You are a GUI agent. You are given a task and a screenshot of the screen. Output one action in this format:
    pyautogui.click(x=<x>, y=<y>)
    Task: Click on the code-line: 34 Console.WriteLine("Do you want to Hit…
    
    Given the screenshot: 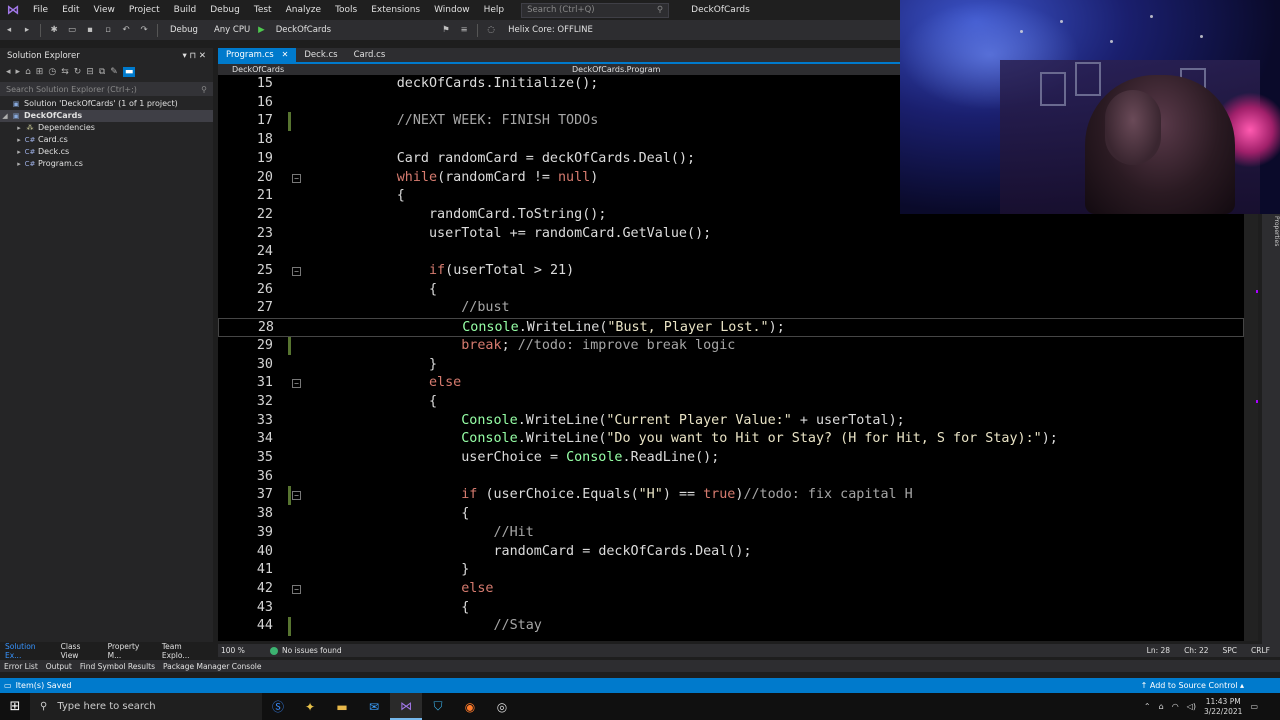 What is the action you would take?
    pyautogui.click(x=731, y=439)
    